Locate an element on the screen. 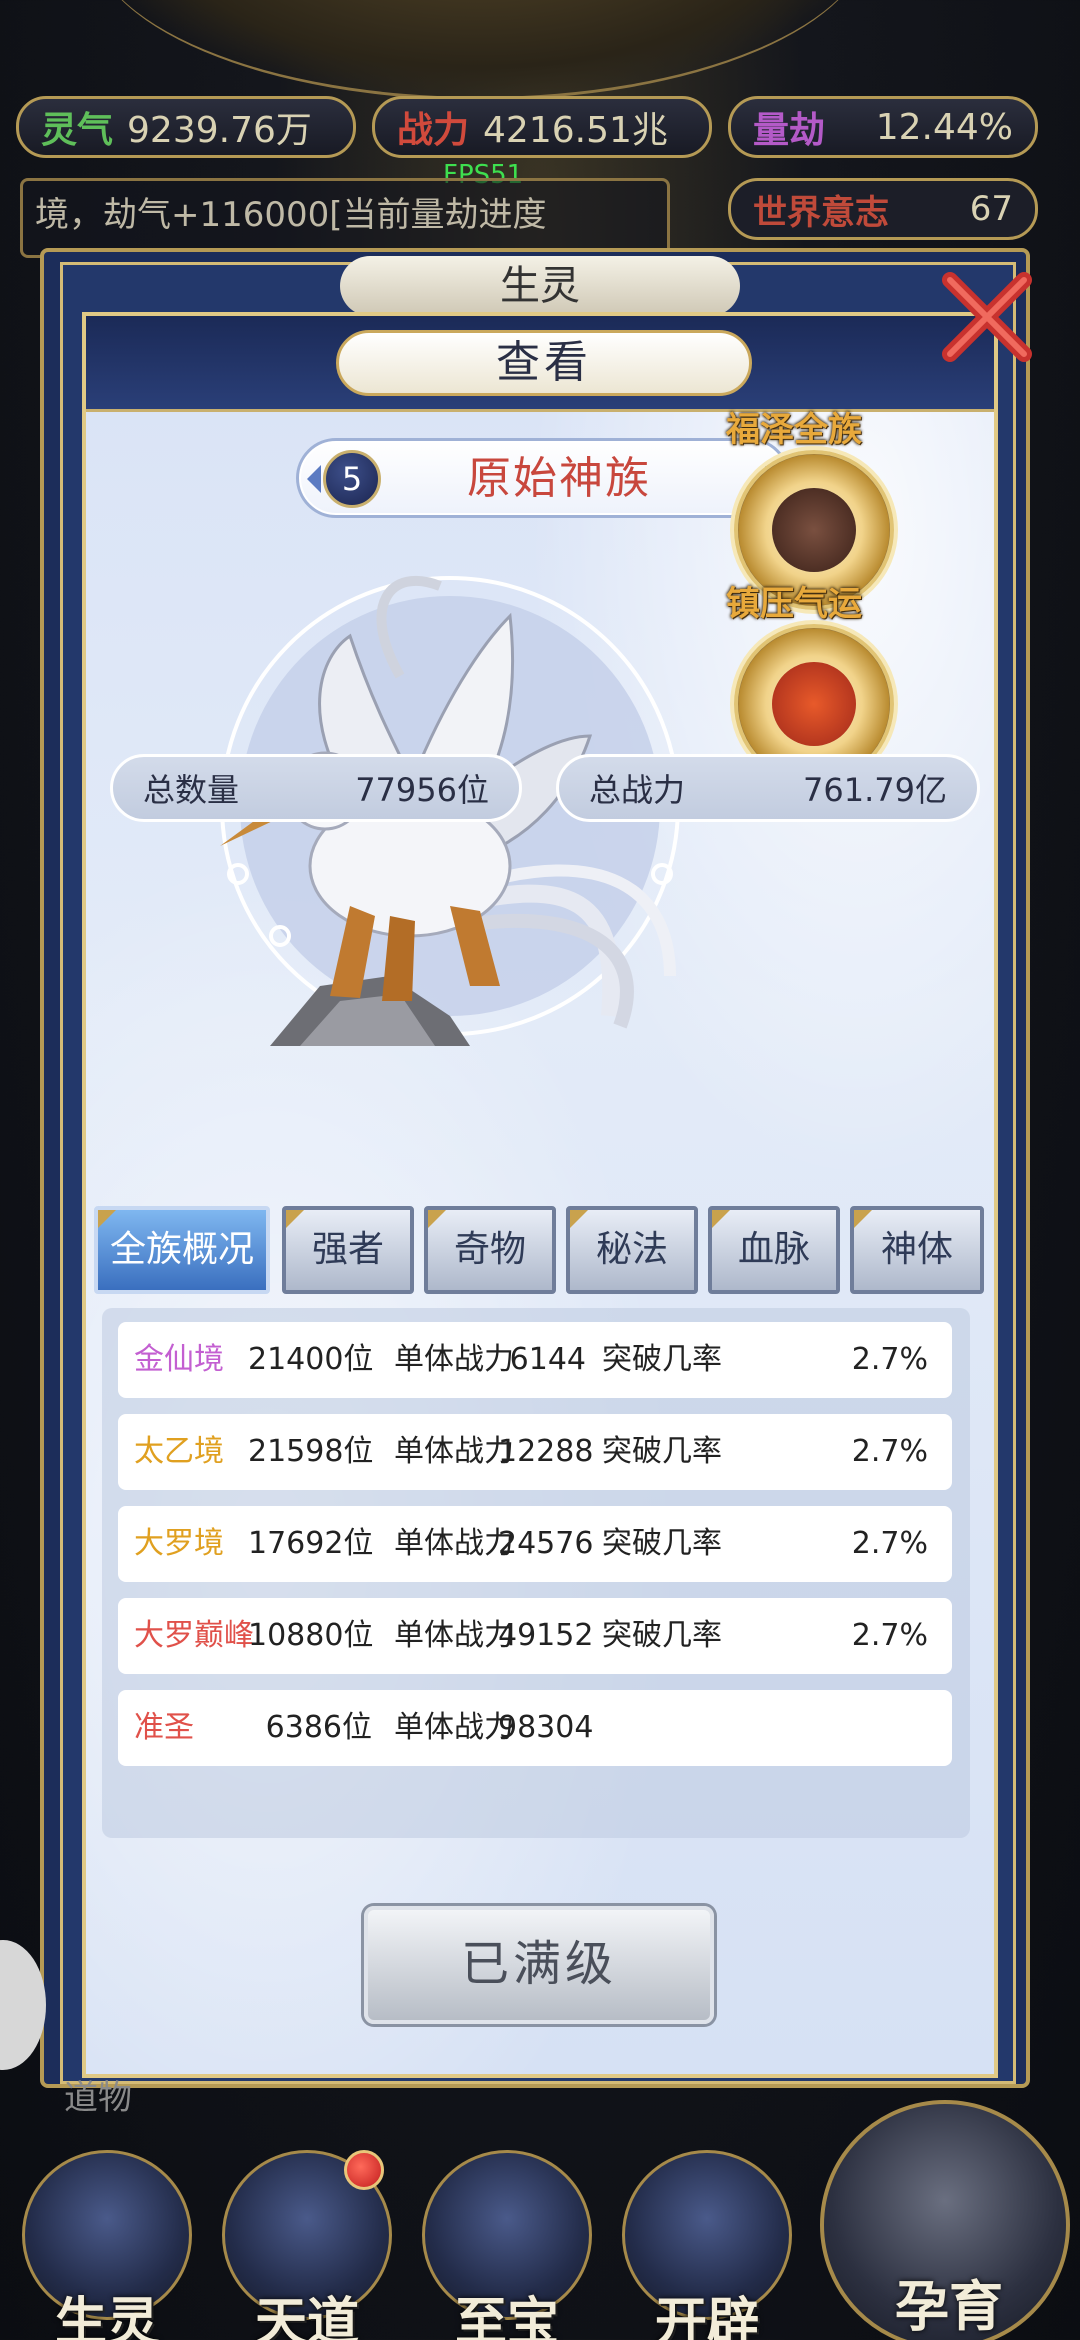 Image resolution: width=1080 pixels, height=2340 pixels. realm-name: 大罗境 is located at coordinates (179, 1543).